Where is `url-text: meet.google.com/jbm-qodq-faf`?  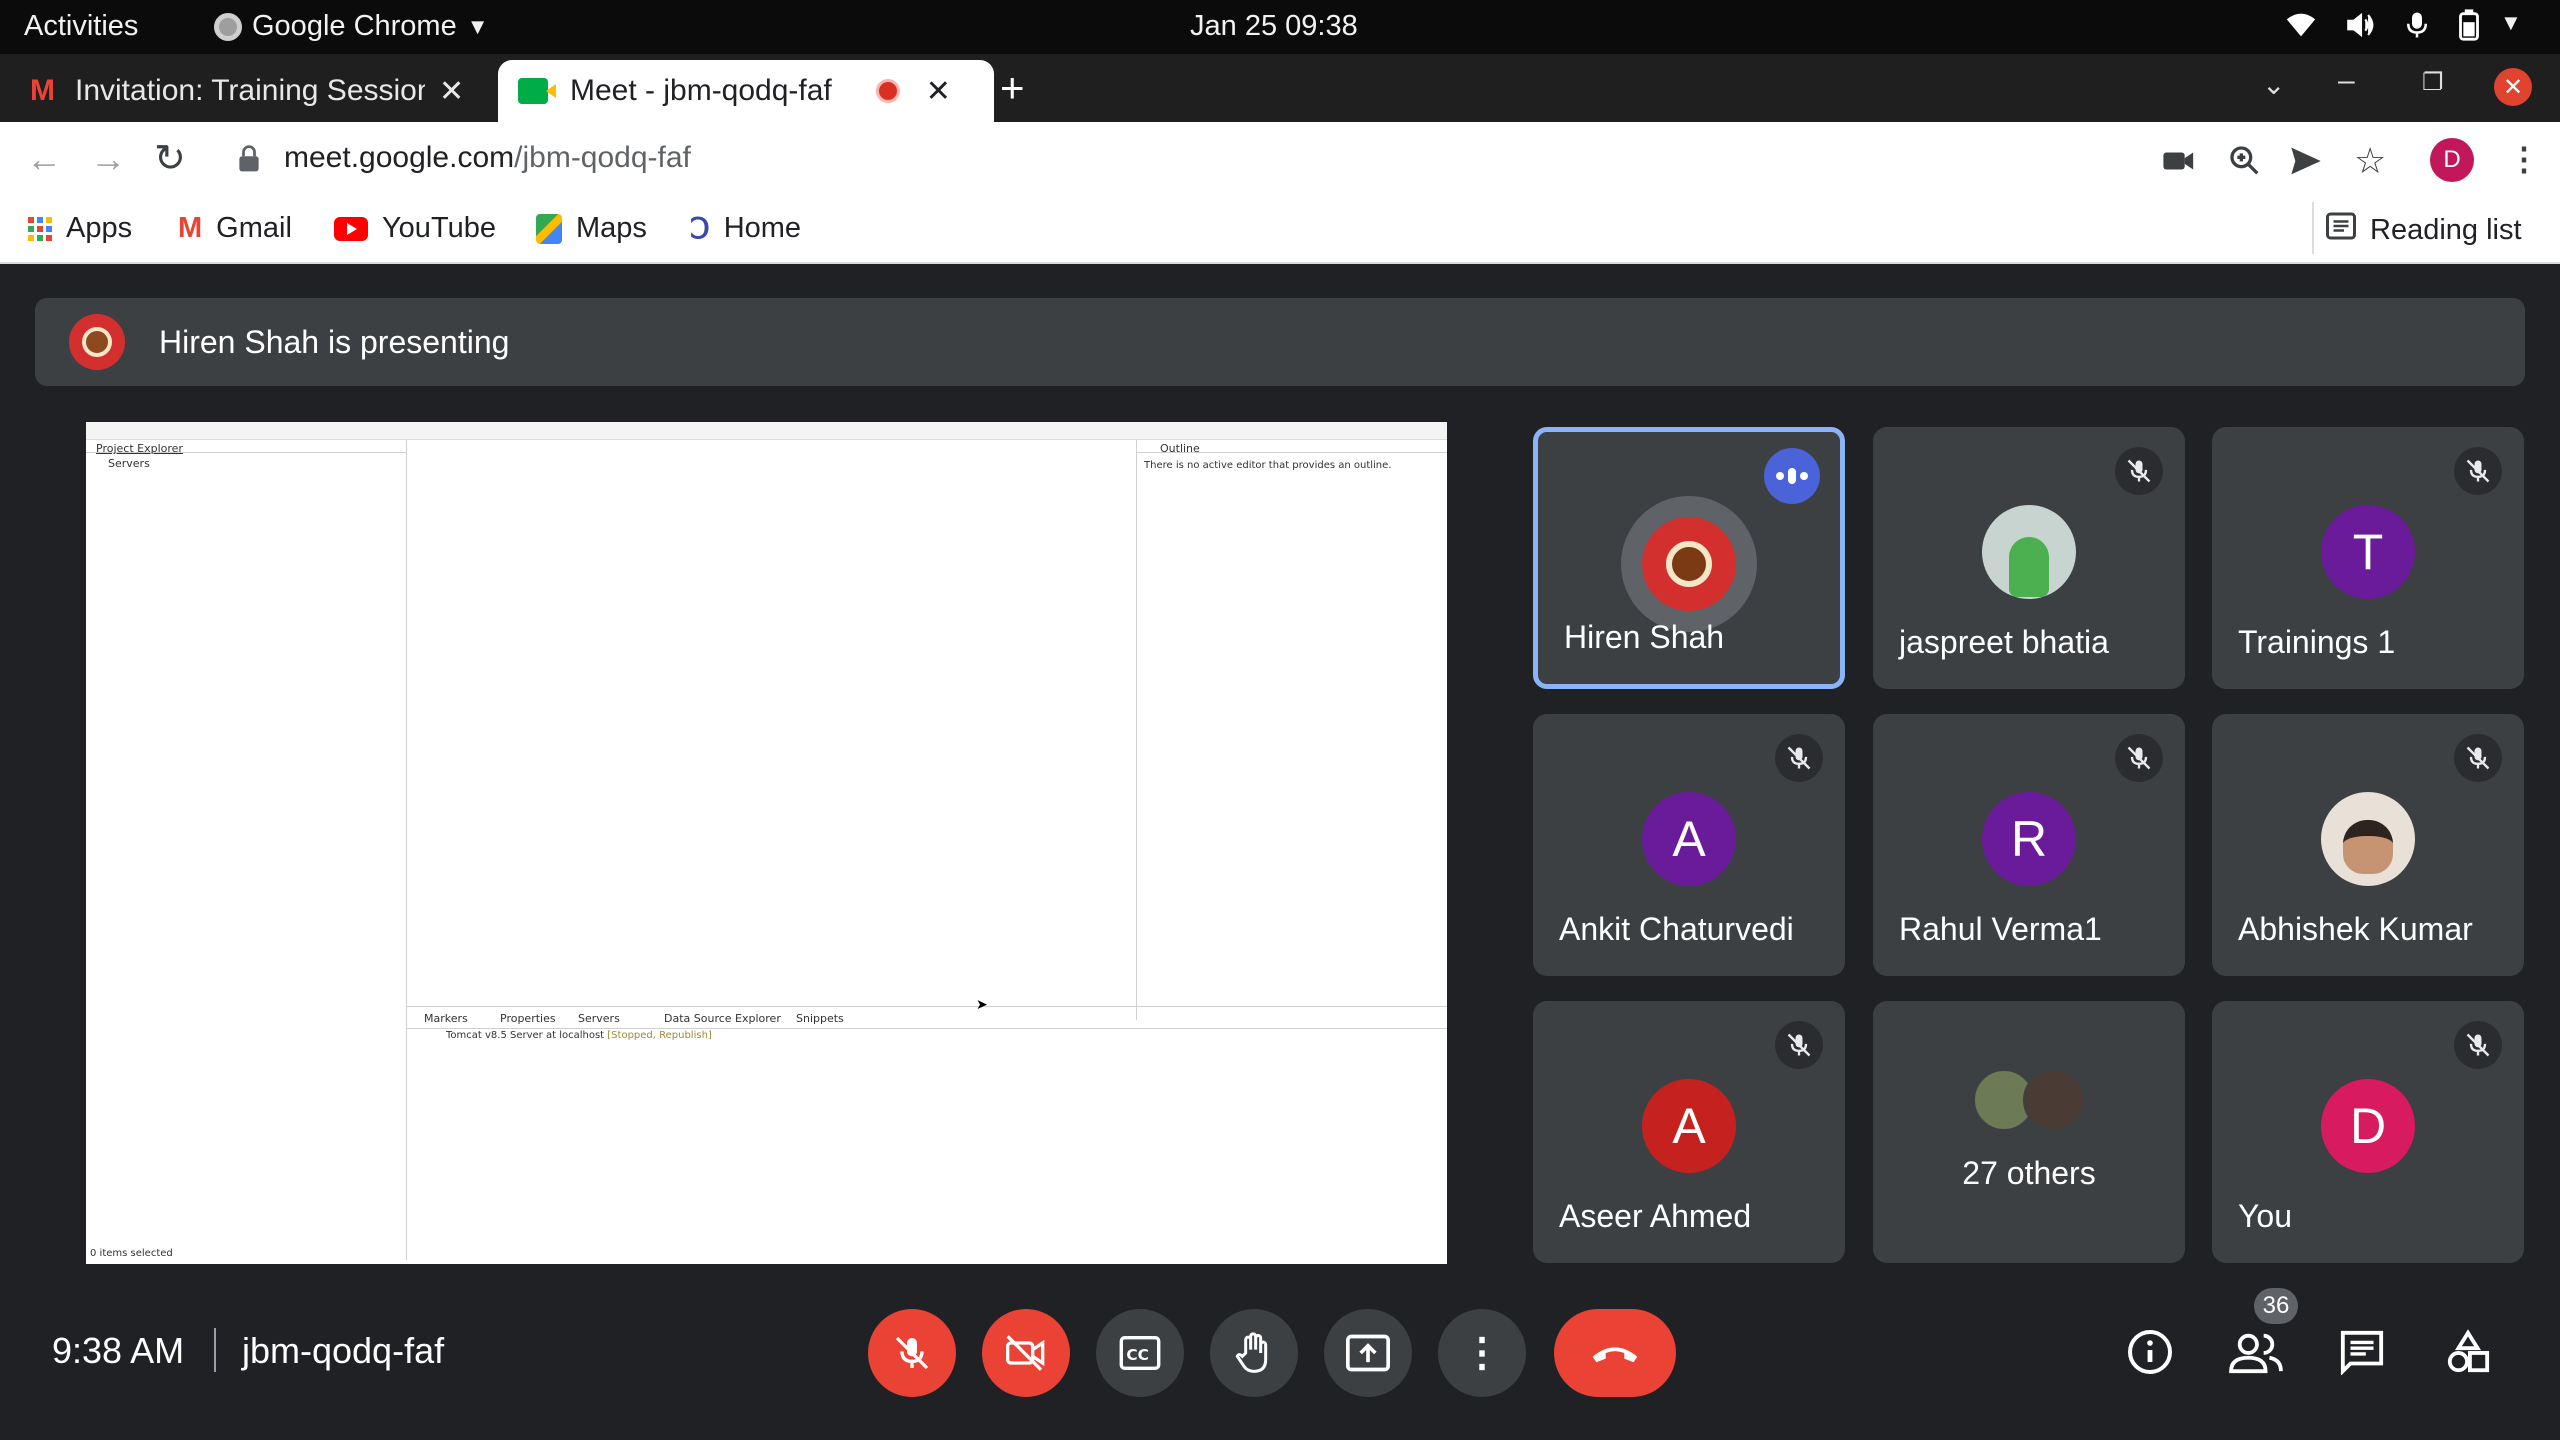
url-text: meet.google.com/jbm-qodq-faf is located at coordinates (487, 158).